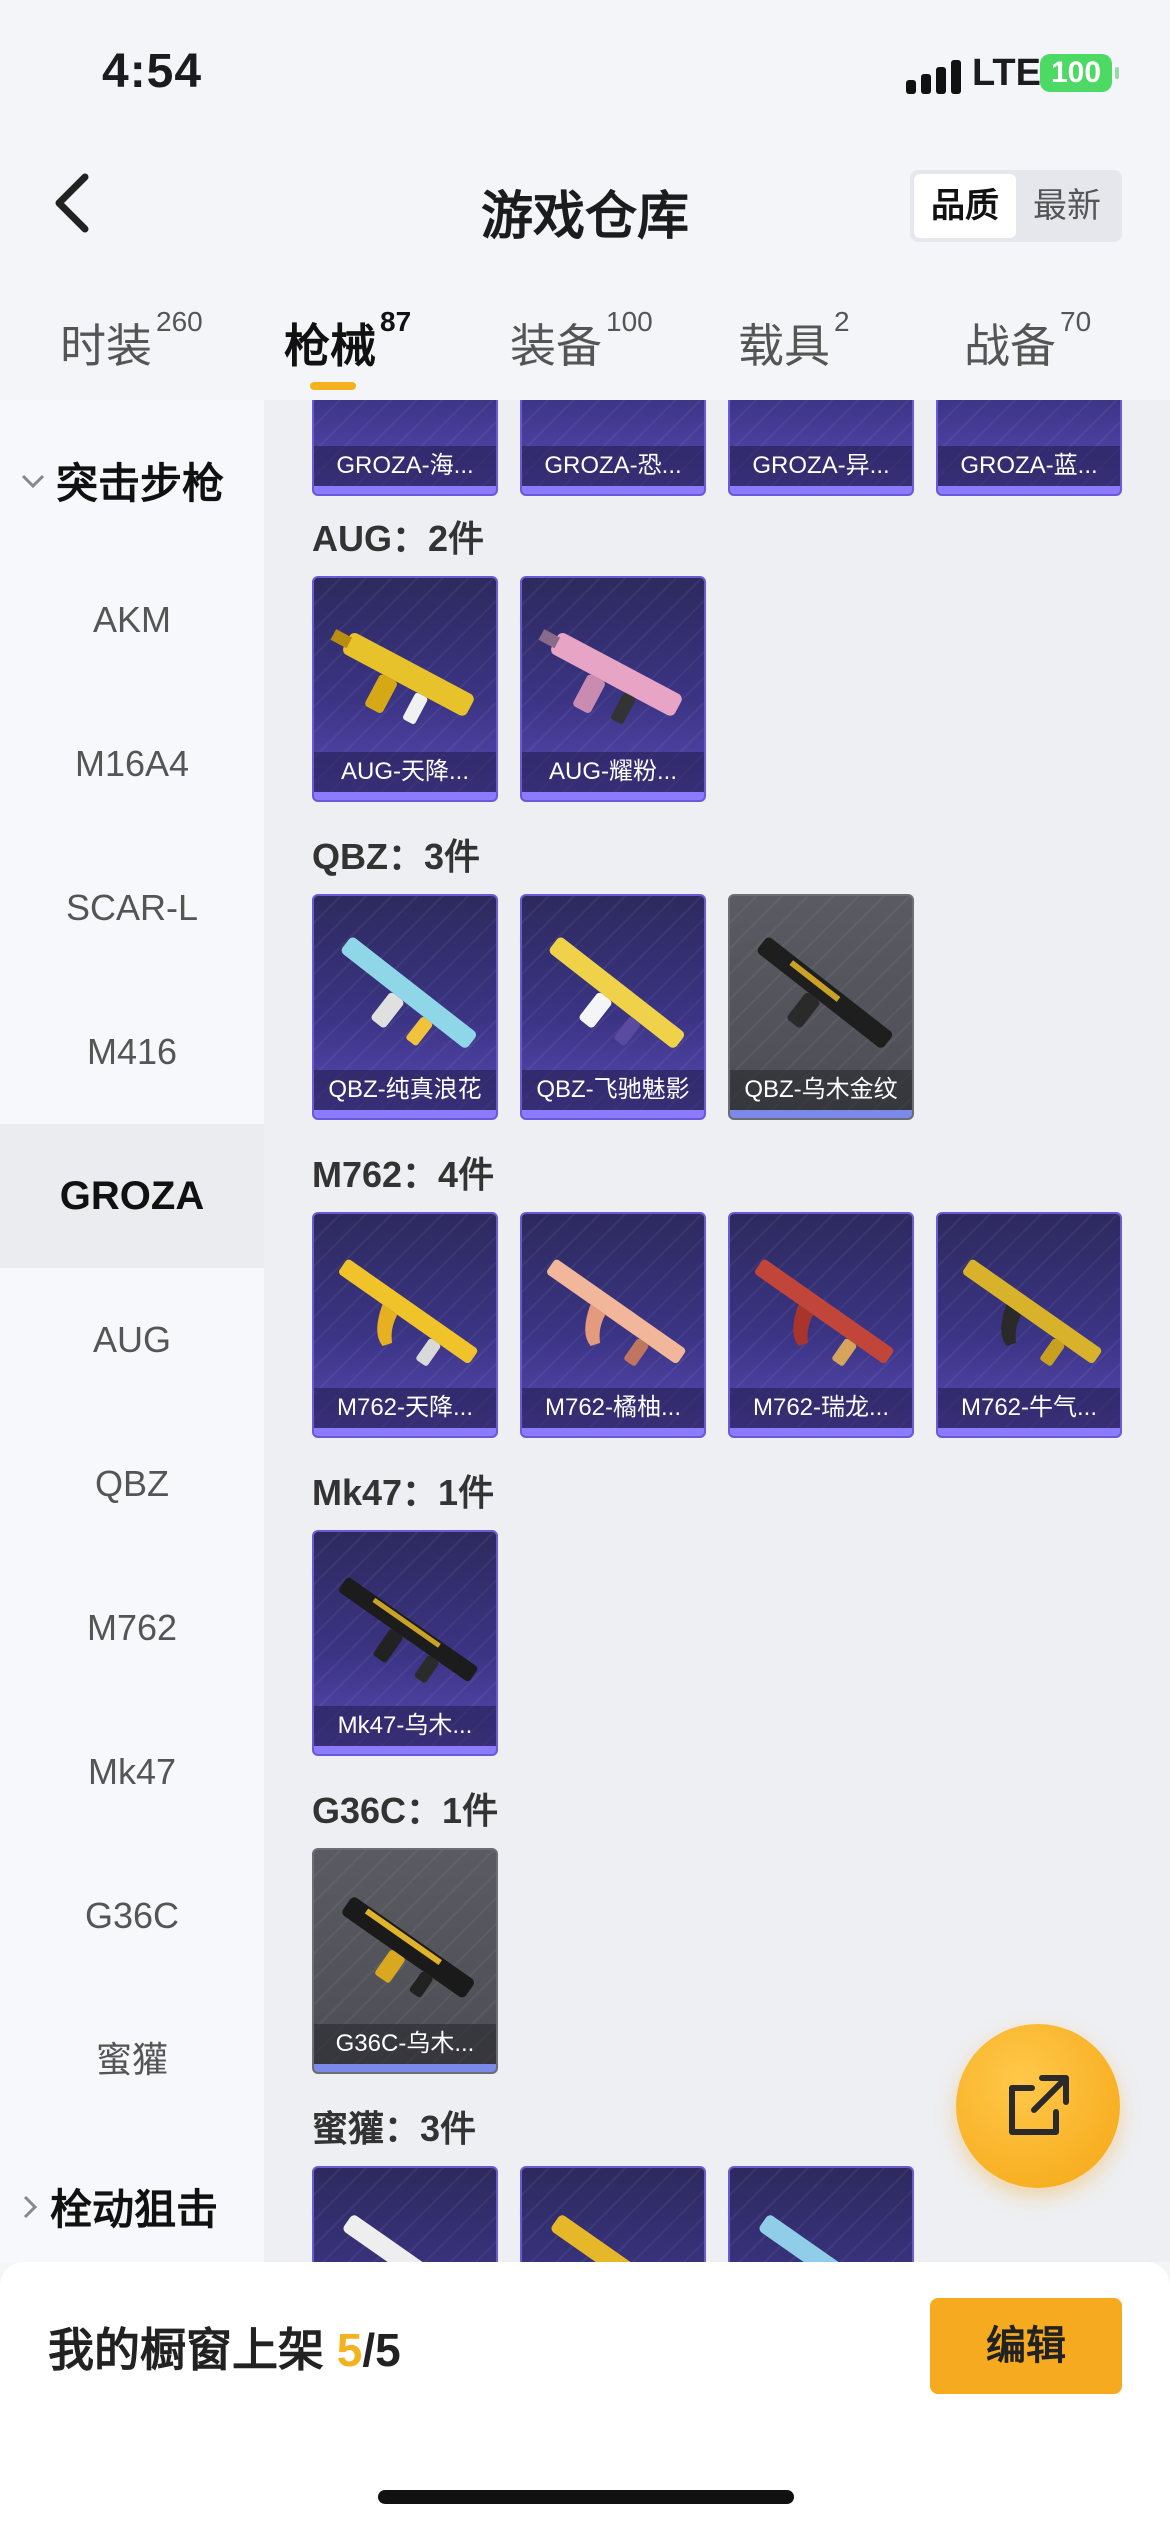 The image size is (1170, 2532). What do you see at coordinates (347, 341) in the screenshot?
I see `tab-guns: 枪械 87` at bounding box center [347, 341].